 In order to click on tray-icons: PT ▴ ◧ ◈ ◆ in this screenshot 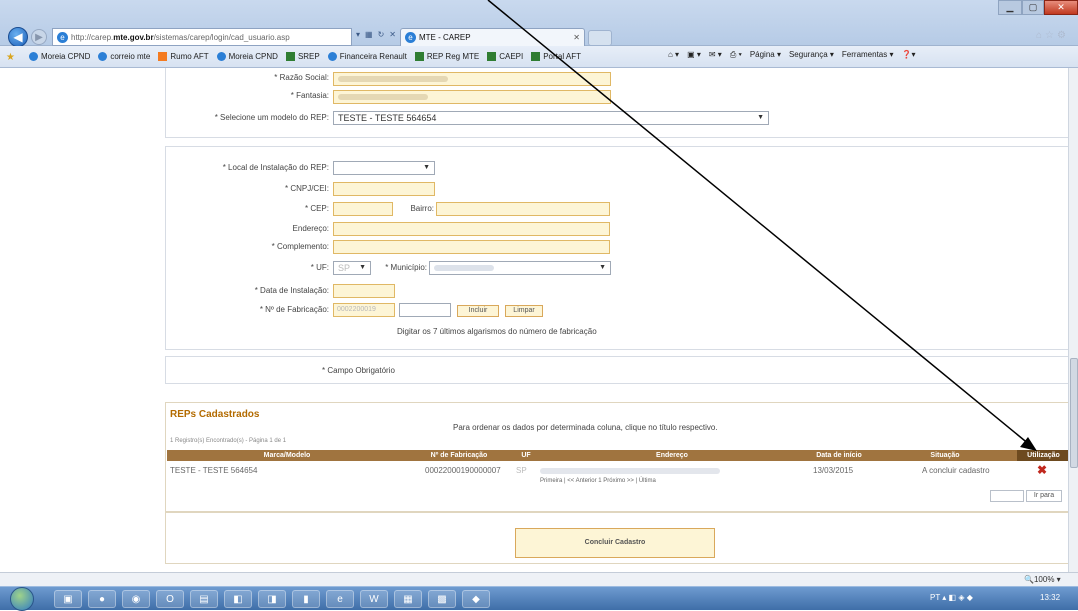, I will do `click(951, 597)`.